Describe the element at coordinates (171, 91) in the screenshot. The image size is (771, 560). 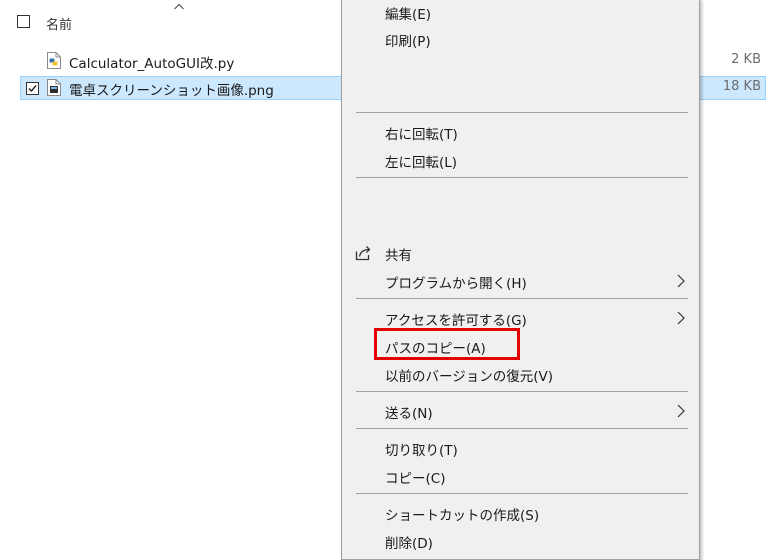
I see `file-name: 電卓スクリーンショット画像.png` at that location.